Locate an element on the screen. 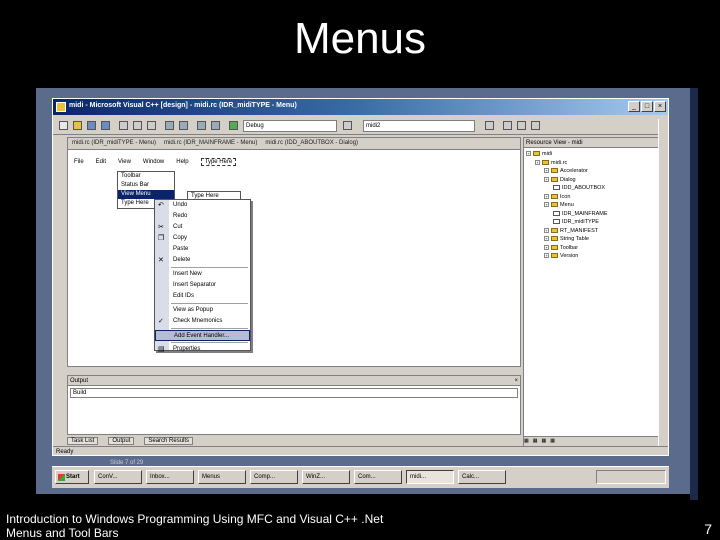 This screenshot has height=540, width=720. tree-item: + Accelerator is located at coordinates (595, 171).